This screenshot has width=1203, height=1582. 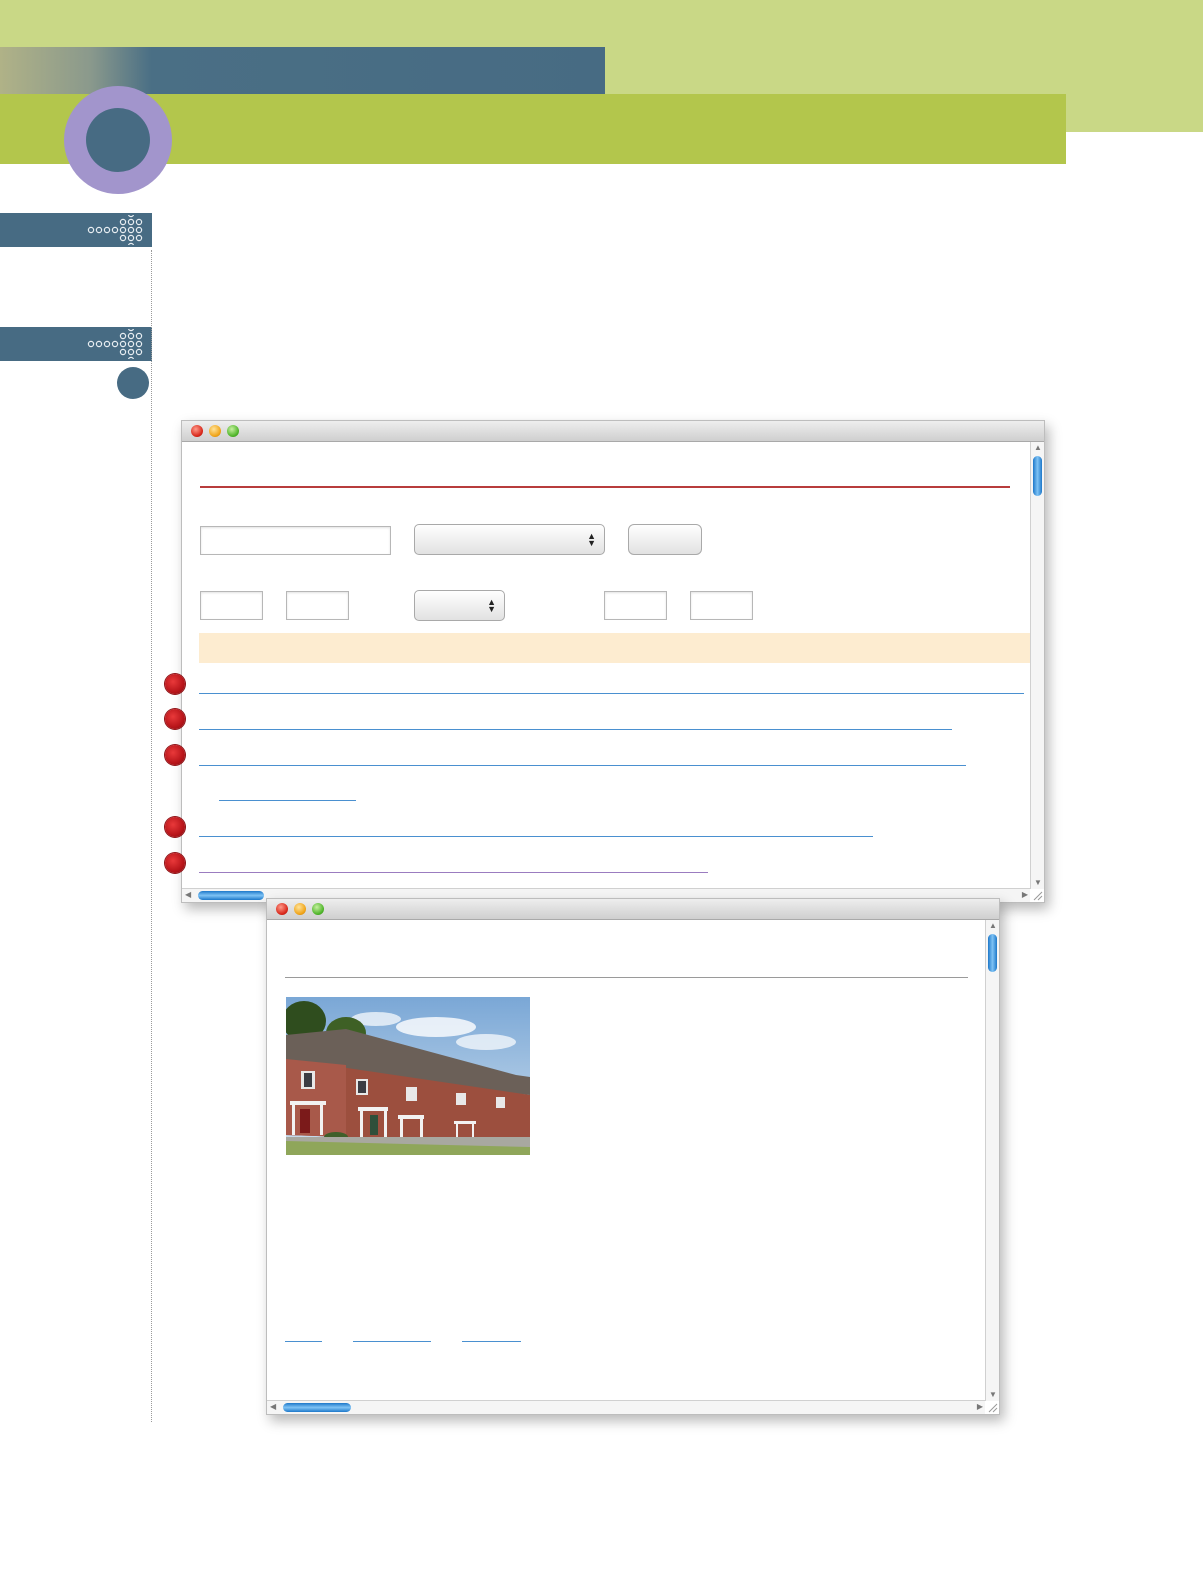 What do you see at coordinates (721, 605) in the screenshot?
I see `to-field` at bounding box center [721, 605].